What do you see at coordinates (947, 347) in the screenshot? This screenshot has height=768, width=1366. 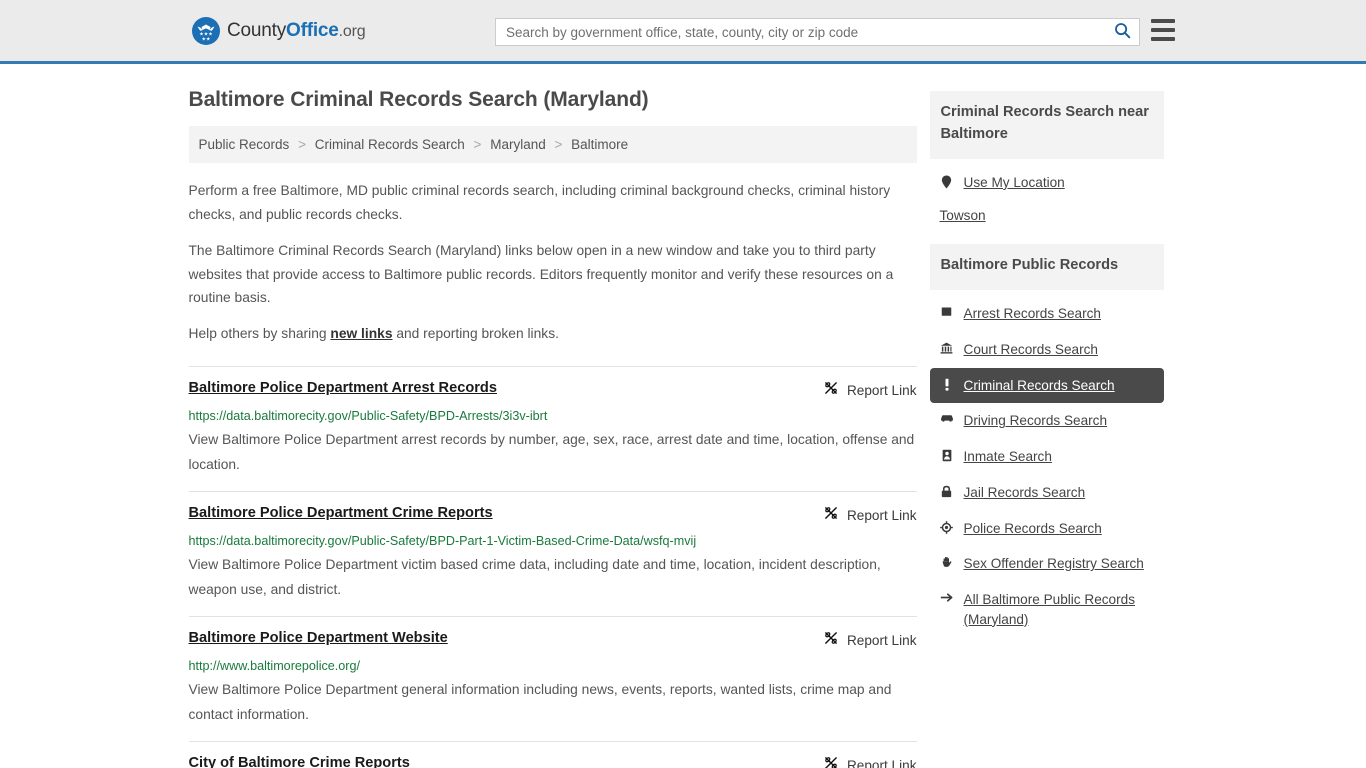 I see `courthouse-icon` at bounding box center [947, 347].